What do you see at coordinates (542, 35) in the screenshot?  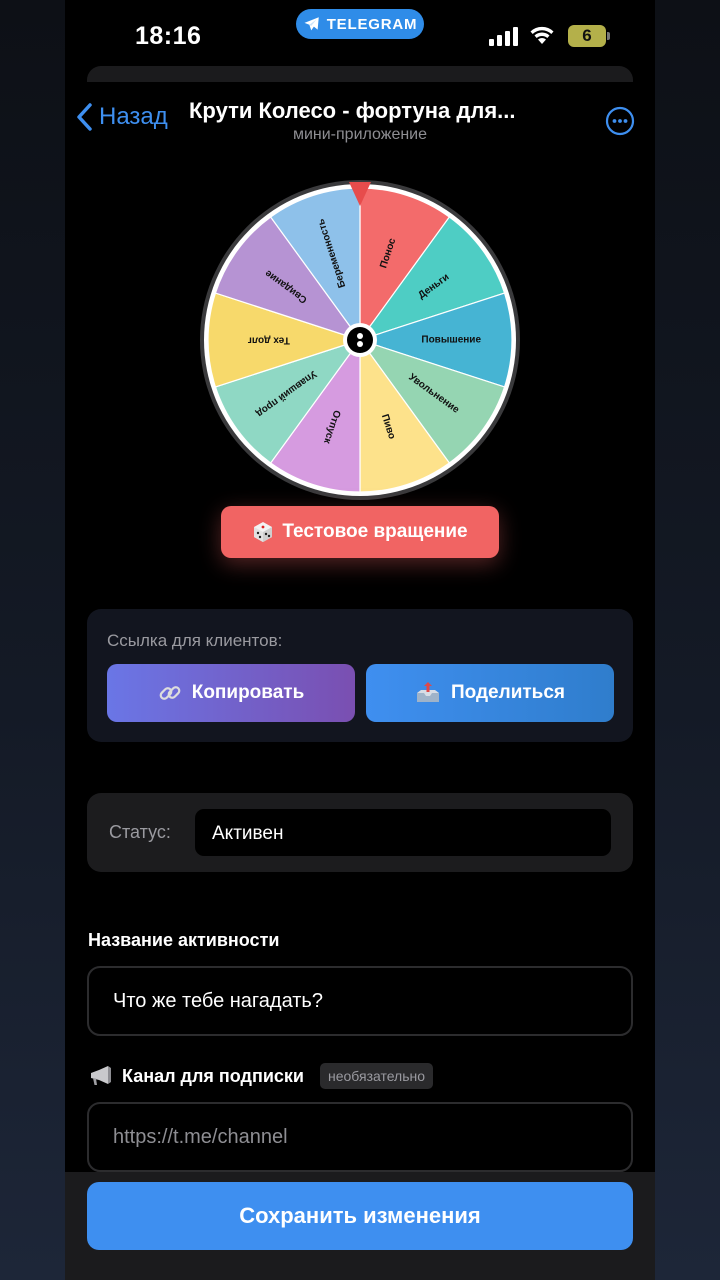 I see `wifi-icon` at bounding box center [542, 35].